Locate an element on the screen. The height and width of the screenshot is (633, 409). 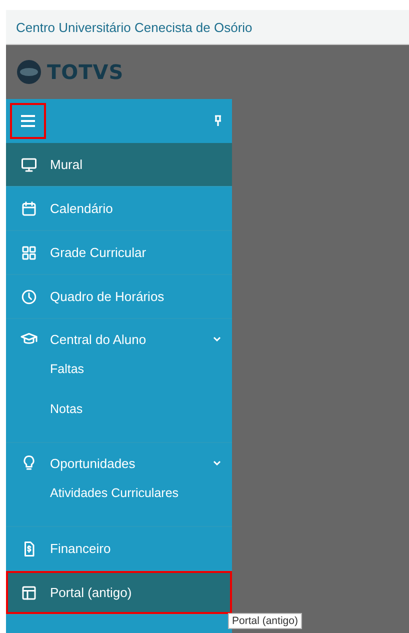
institution-title: Centro Universitário Cenecista de Osório is located at coordinates (207, 27).